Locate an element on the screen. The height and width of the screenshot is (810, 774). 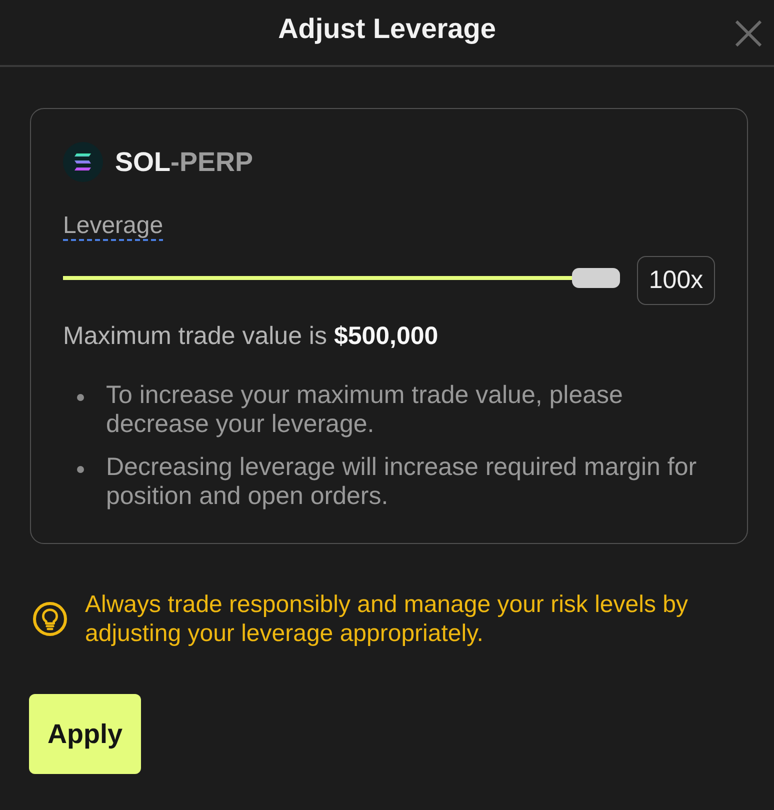
close-icon is located at coordinates (748, 33).